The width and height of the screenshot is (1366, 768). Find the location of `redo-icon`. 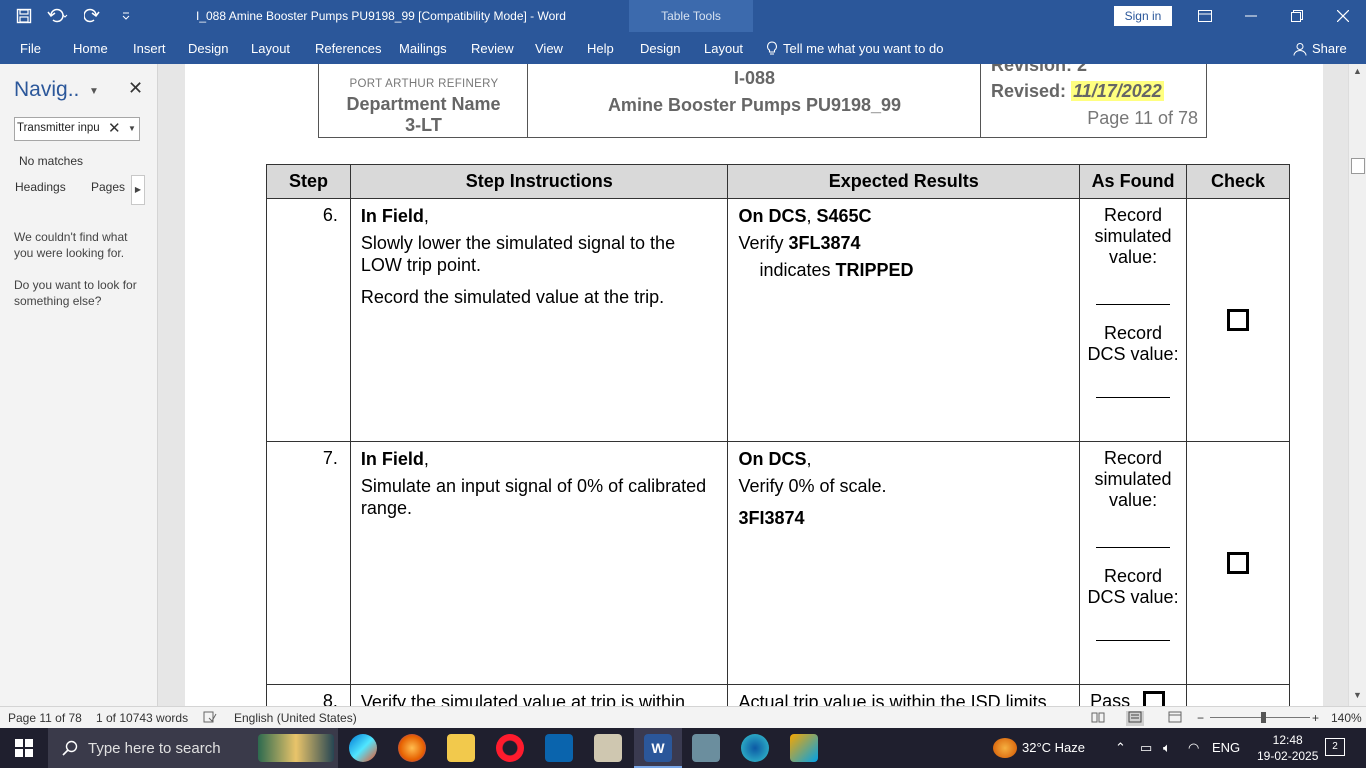

redo-icon is located at coordinates (92, 16).